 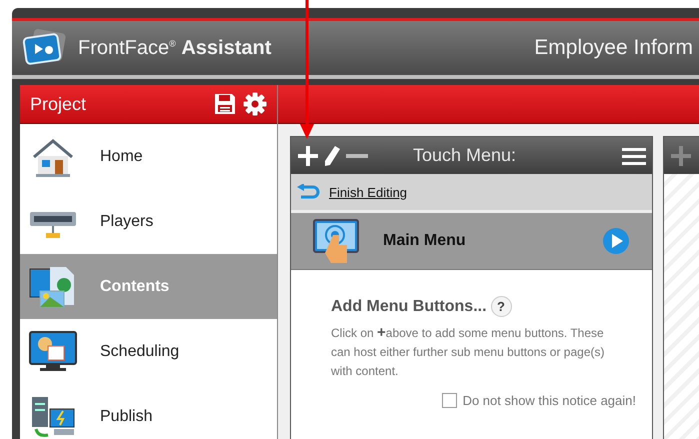 I want to click on menu-icon, so click(x=634, y=156).